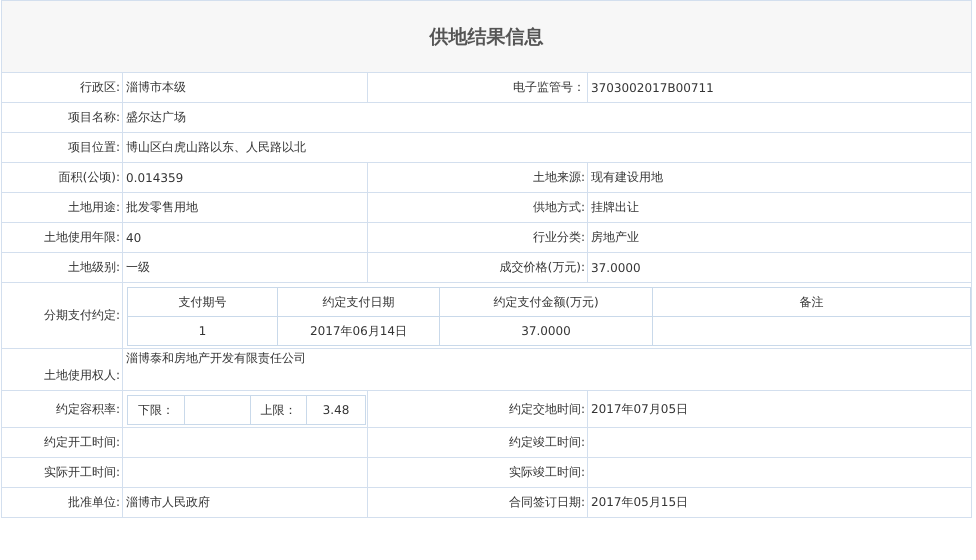 This screenshot has width=976, height=560. I want to click on field-value: 盛尔达广场, so click(547, 117).